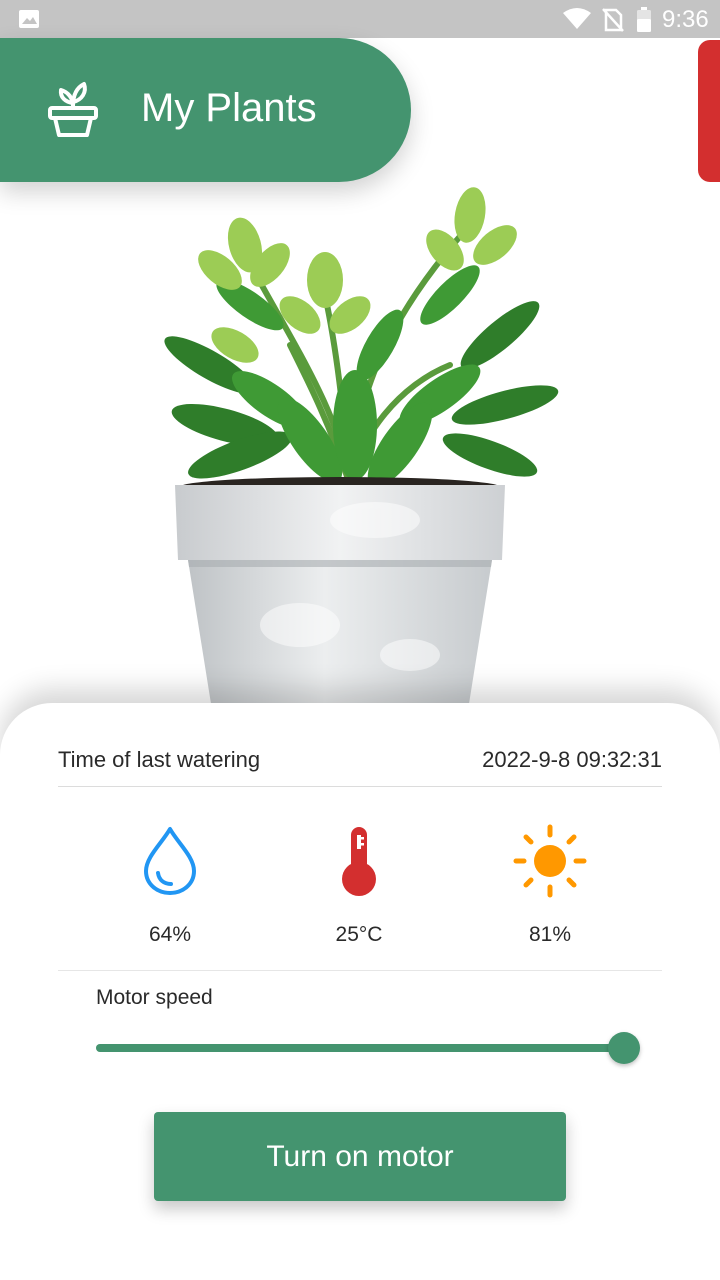  I want to click on light-value: 81%, so click(550, 934).